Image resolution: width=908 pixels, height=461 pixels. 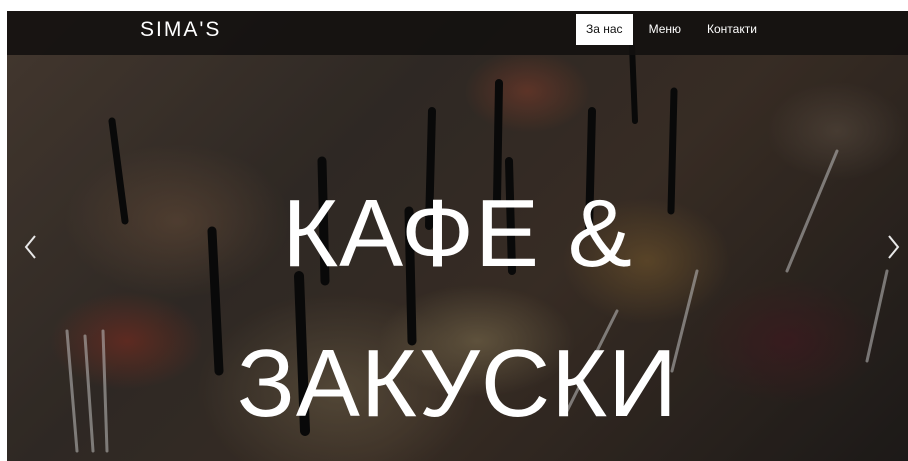 I want to click on chevron-right-icon, so click(x=894, y=247).